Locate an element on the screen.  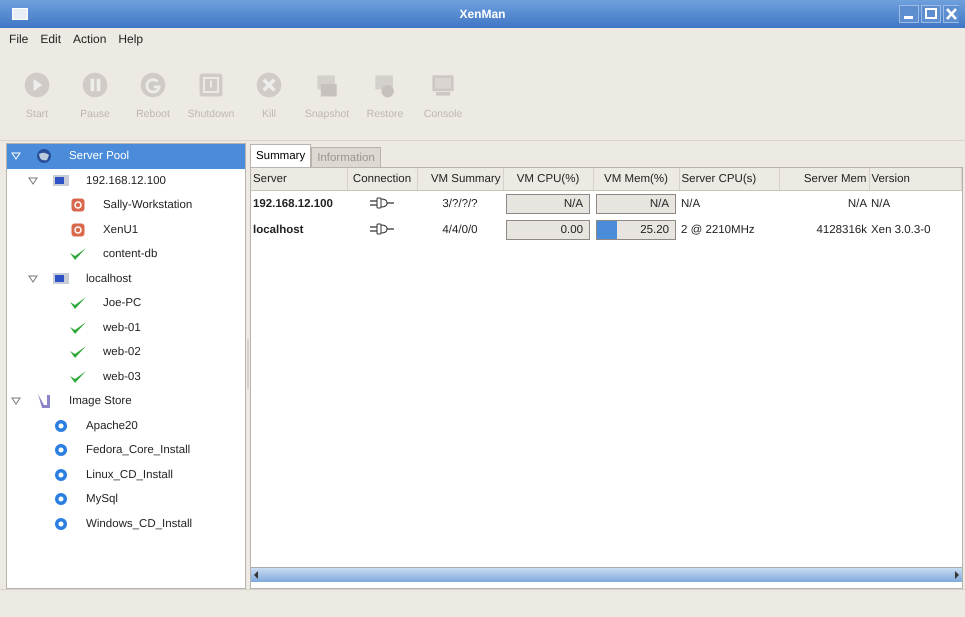
column-header: Server Mem is located at coordinates (824, 179).